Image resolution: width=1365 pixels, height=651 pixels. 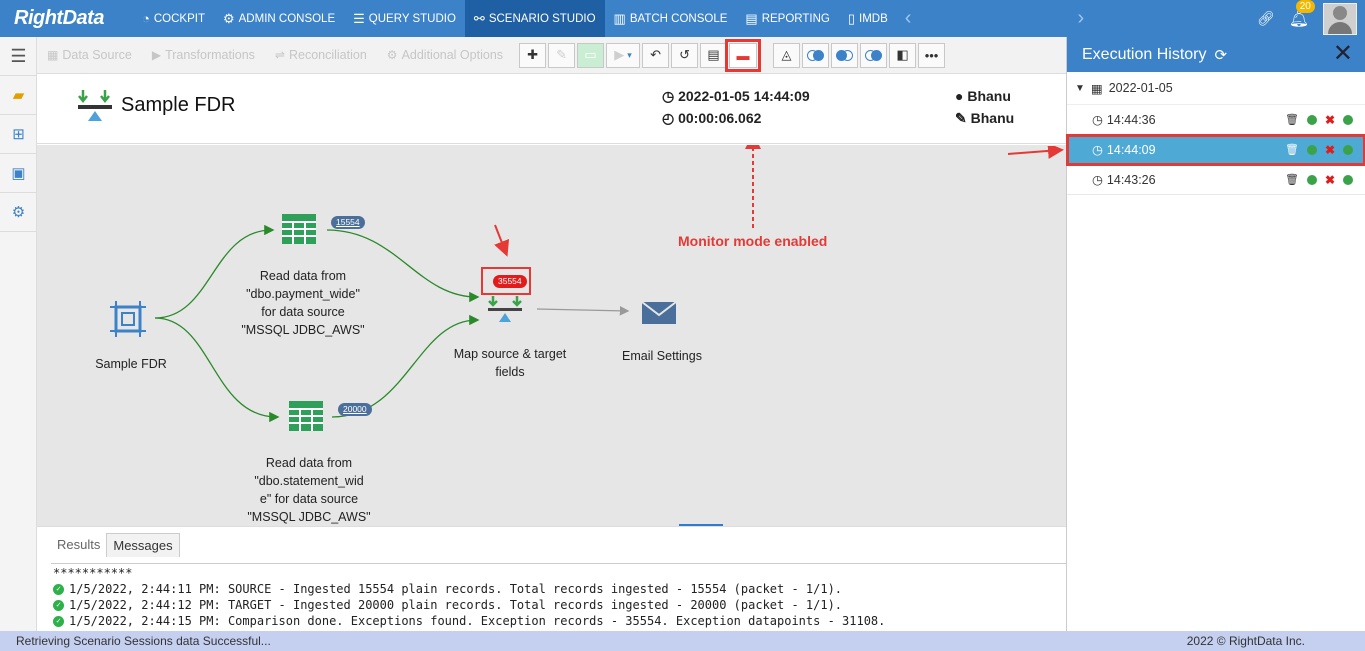 I want to click on venn-right-icon, so click(x=874, y=55).